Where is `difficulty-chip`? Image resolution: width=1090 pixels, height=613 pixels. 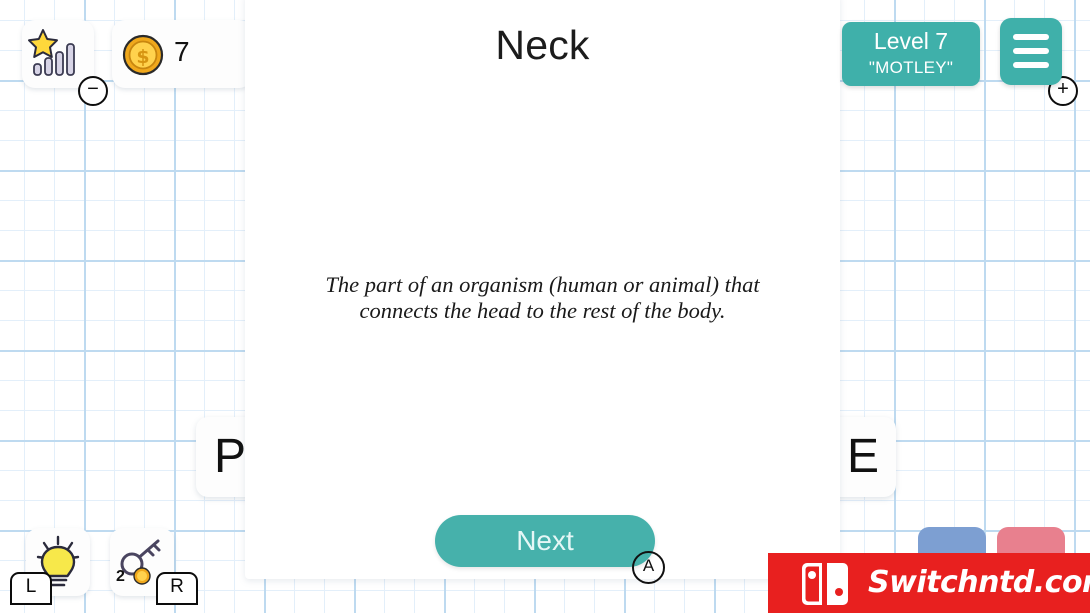
difficulty-chip is located at coordinates (58, 54).